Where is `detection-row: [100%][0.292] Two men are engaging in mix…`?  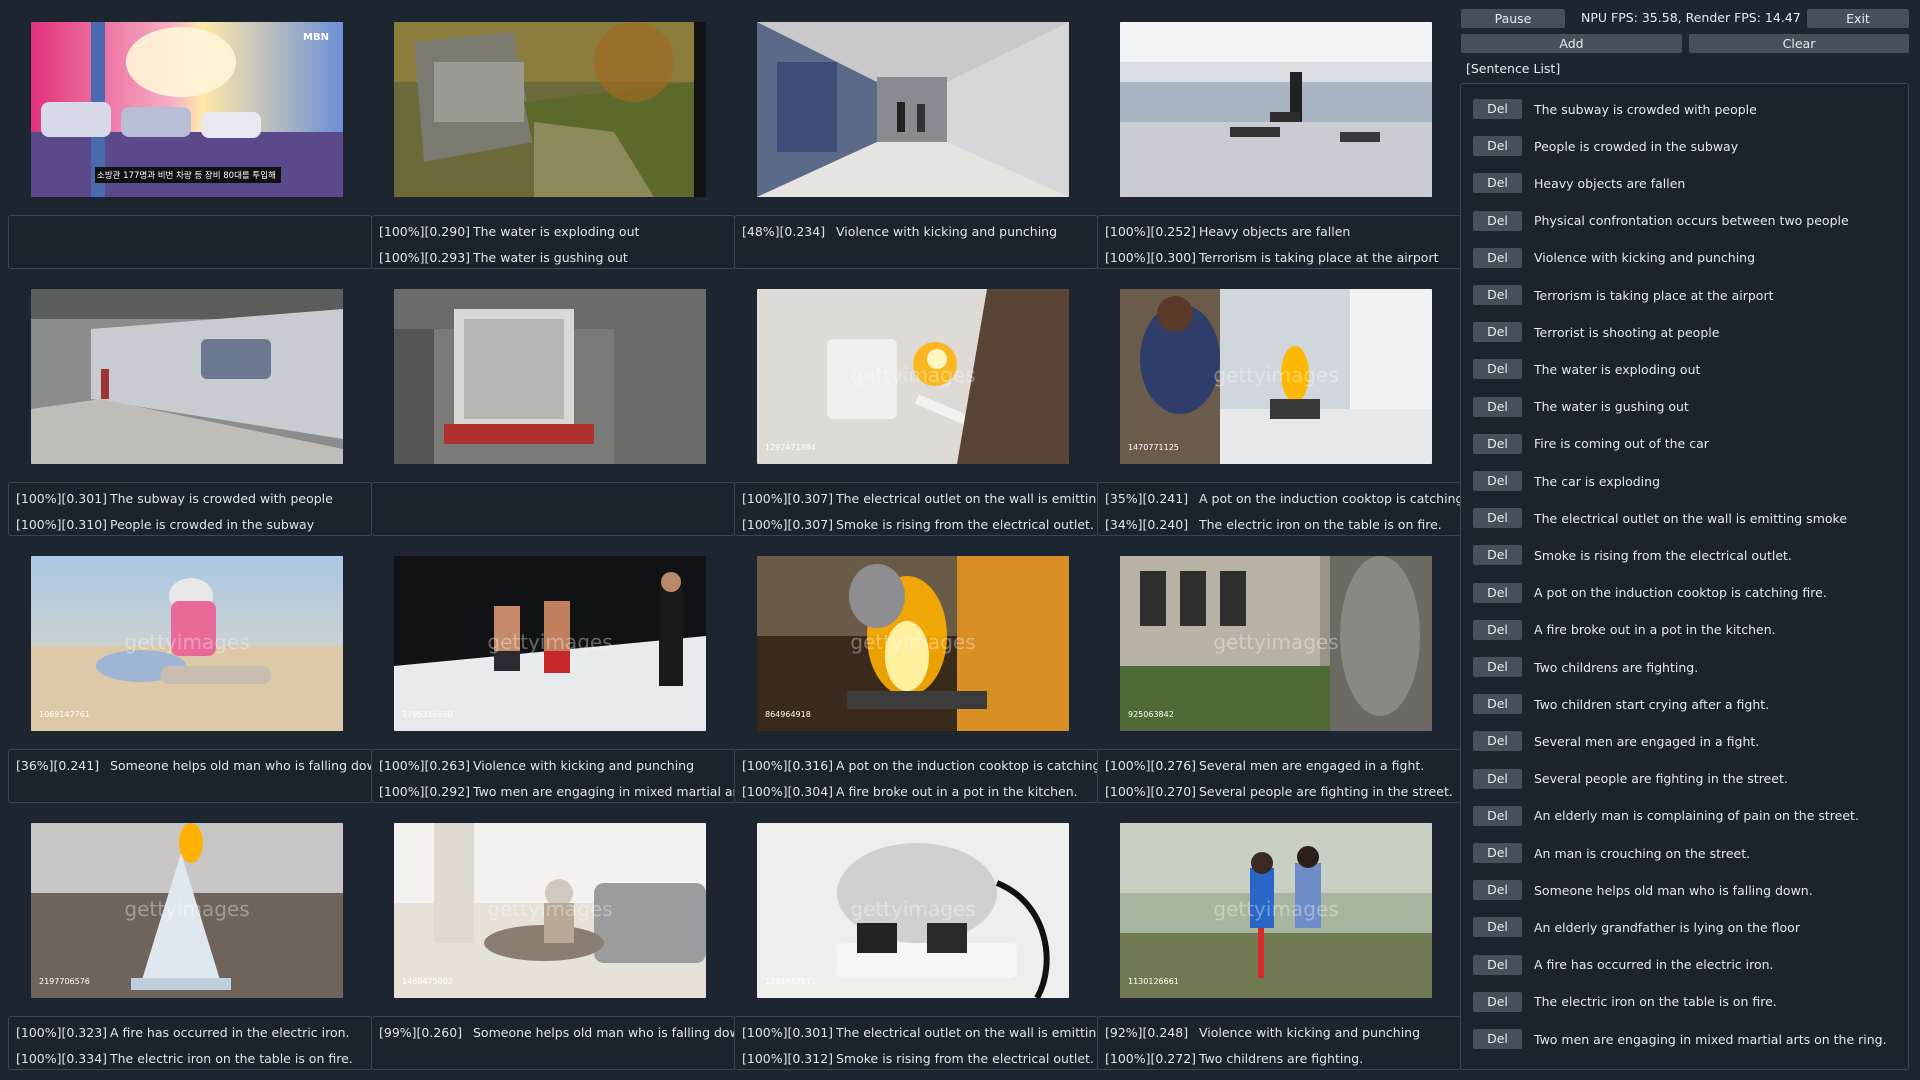 detection-row: [100%][0.292] Two men are engaging in mix… is located at coordinates (553, 791).